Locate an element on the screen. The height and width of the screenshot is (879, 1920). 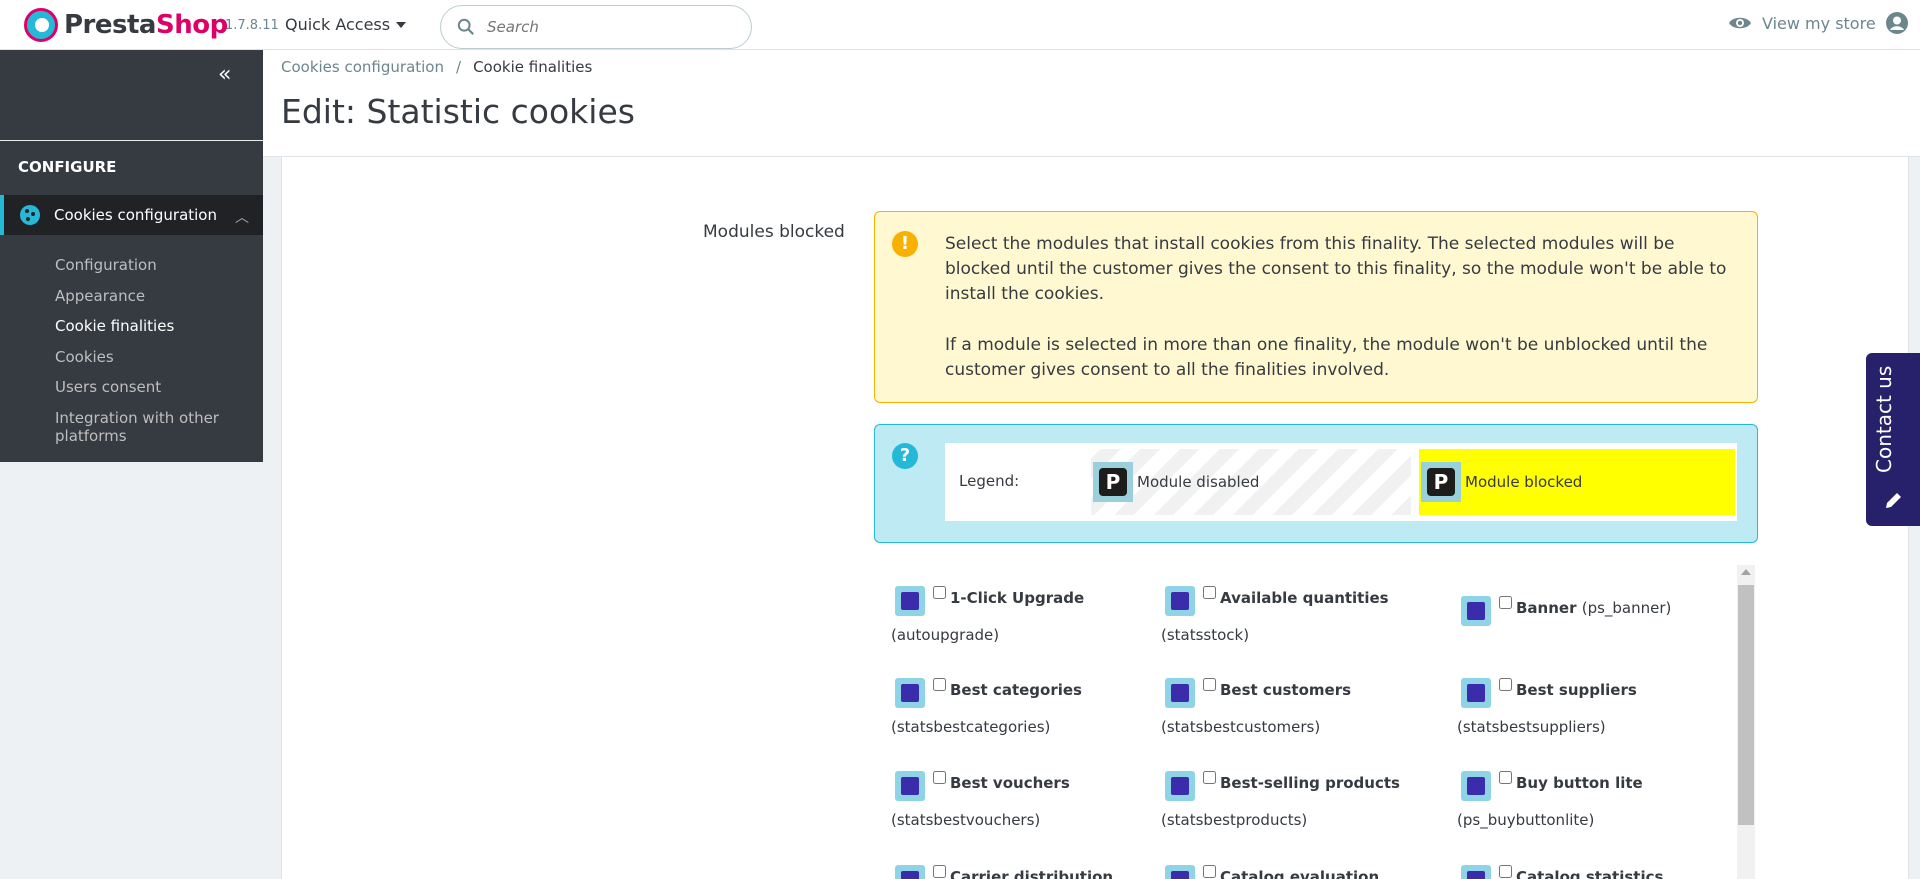
search-box is located at coordinates (596, 27).